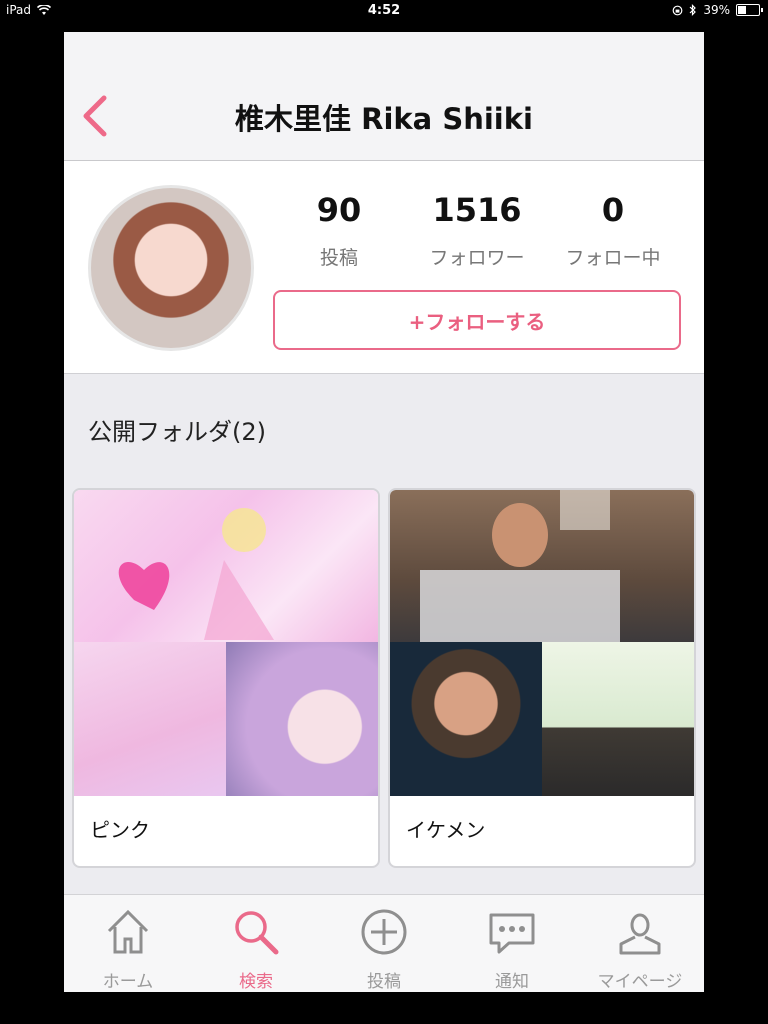 The height and width of the screenshot is (1024, 768). What do you see at coordinates (613, 210) in the screenshot?
I see `following-count: 0` at bounding box center [613, 210].